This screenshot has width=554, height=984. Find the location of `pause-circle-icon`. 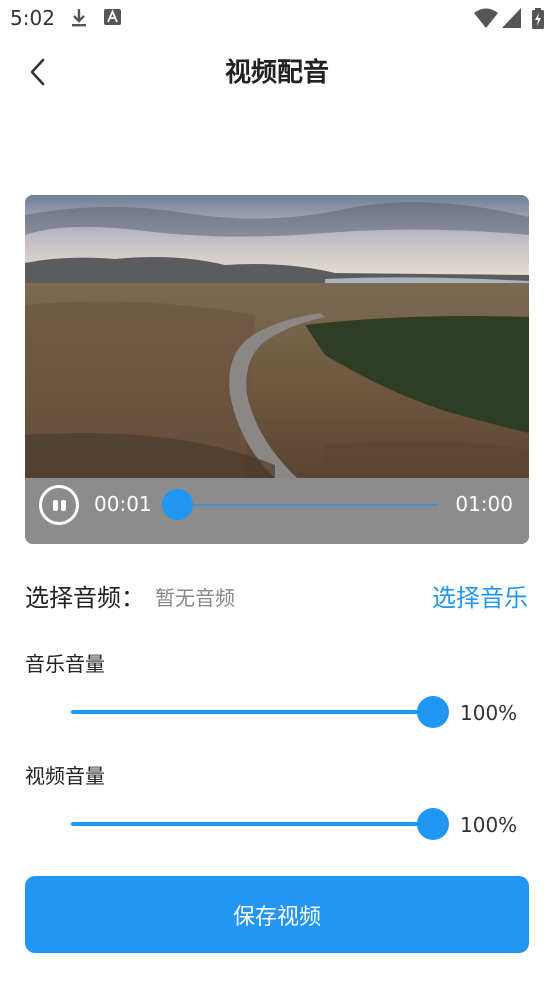

pause-circle-icon is located at coordinates (55, 505).